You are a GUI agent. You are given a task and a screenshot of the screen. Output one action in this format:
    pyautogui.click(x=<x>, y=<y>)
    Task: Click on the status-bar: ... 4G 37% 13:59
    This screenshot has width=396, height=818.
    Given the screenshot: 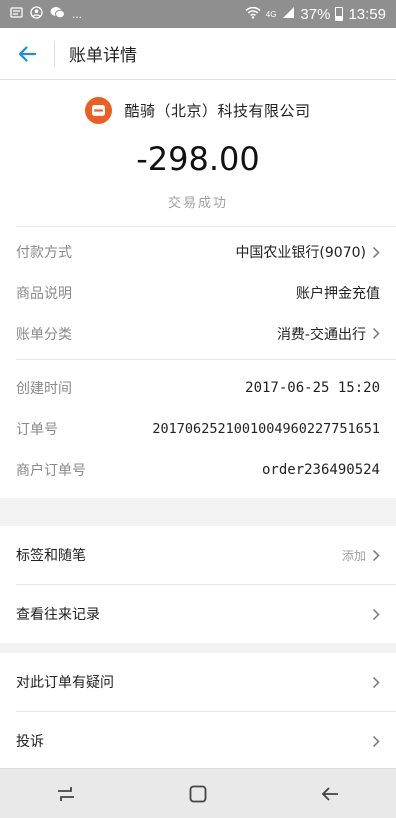 What is the action you would take?
    pyautogui.click(x=198, y=14)
    